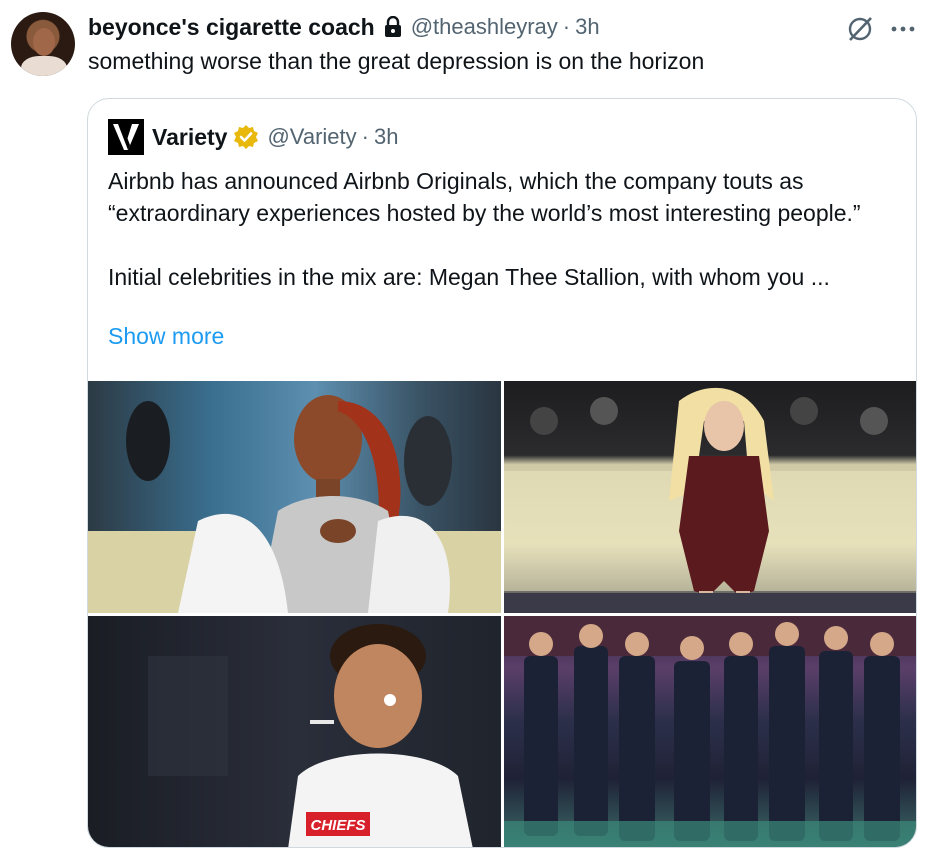 Image resolution: width=942 pixels, height=860 pixels. I want to click on handle: @theashleyray, so click(484, 27).